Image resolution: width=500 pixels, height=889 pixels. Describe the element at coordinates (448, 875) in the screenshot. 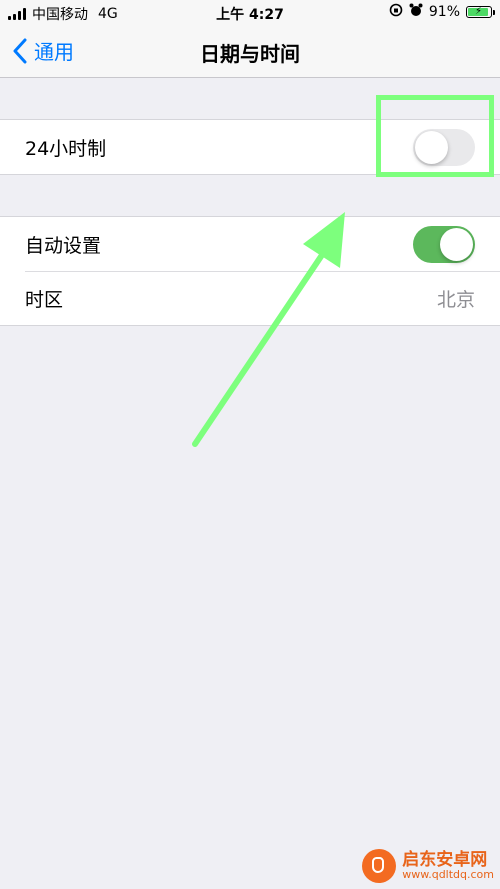

I see `watermark-url: www.qdltdq.com` at that location.